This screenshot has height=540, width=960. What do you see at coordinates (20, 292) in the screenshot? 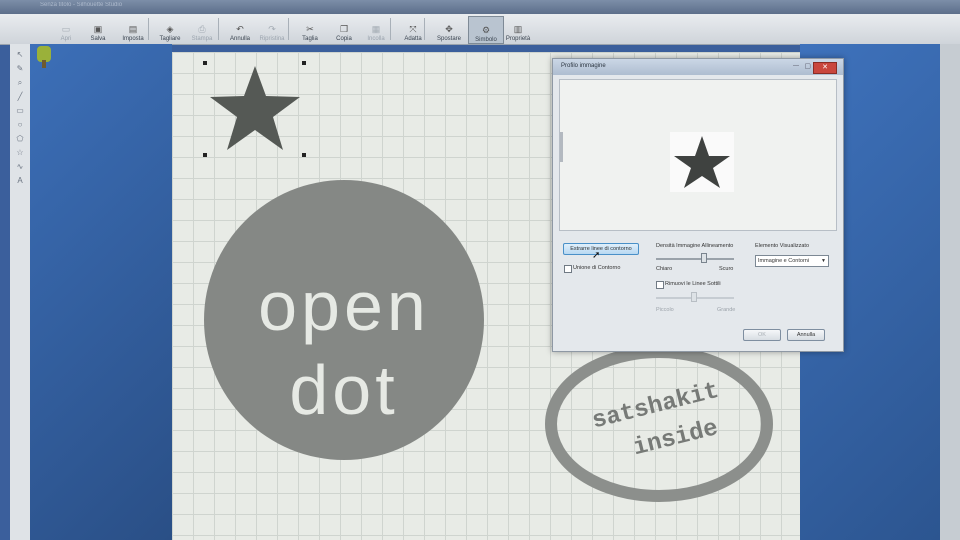
I see `tool-sidebar: ↖ ✎ ⌕ ╱ ▭ ○ ⬠ ☆ ∿ A` at bounding box center [20, 292].